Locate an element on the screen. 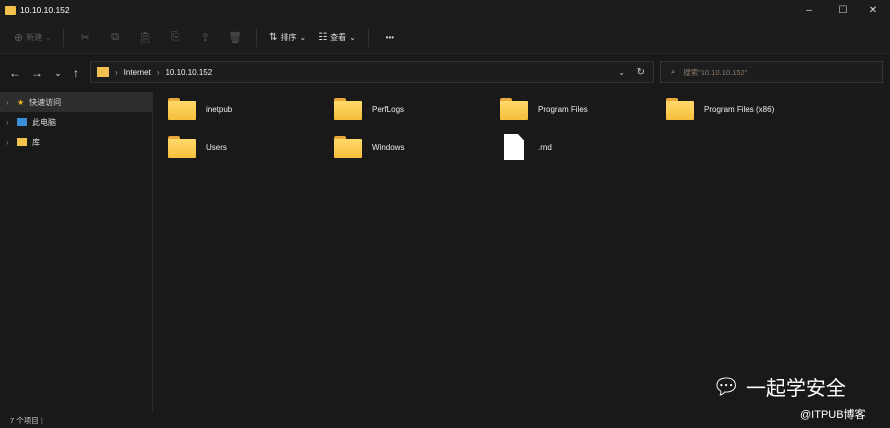  folder-item: Program Files is located at coordinates (580, 109).